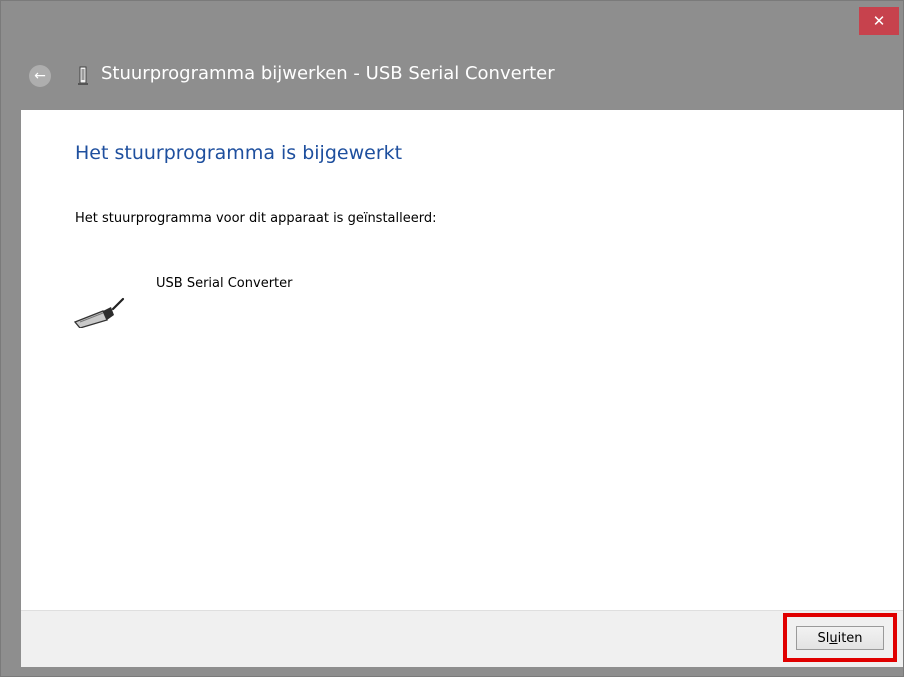 The width and height of the screenshot is (904, 677). What do you see at coordinates (224, 283) in the screenshot?
I see `device-name: USB Serial Converter` at bounding box center [224, 283].